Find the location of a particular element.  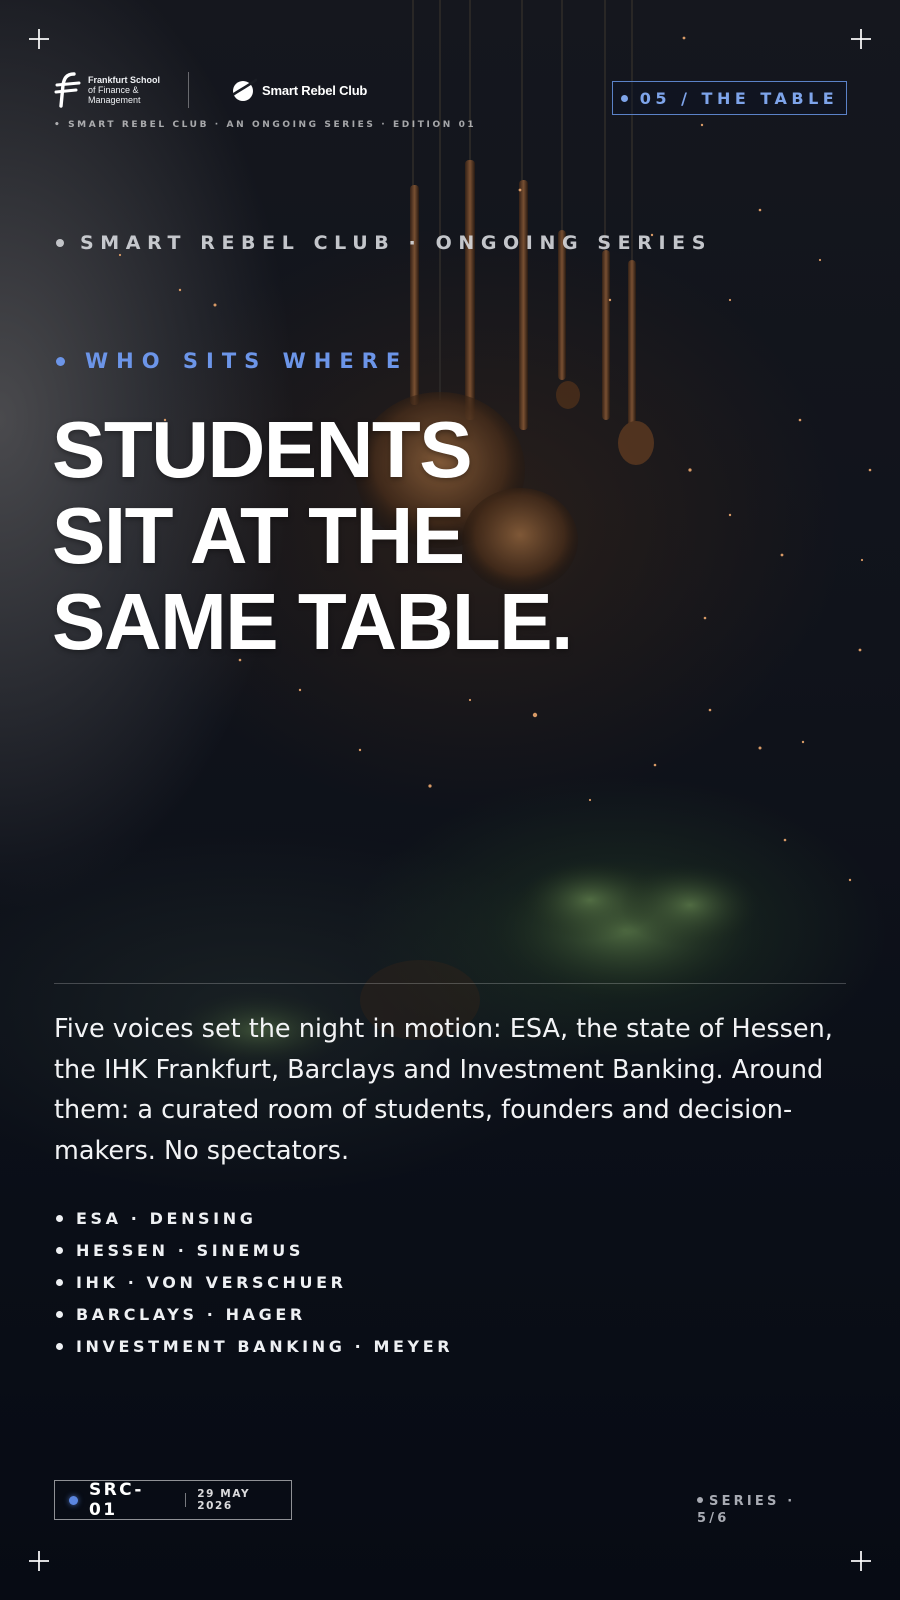

headline-line: SIT AT THE is located at coordinates (258, 535).